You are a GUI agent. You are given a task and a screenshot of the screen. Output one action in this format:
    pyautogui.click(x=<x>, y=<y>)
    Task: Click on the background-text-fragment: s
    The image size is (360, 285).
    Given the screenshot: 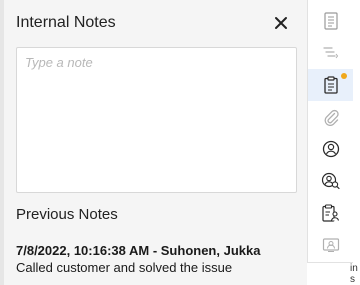 What is the action you would take?
    pyautogui.click(x=352, y=279)
    